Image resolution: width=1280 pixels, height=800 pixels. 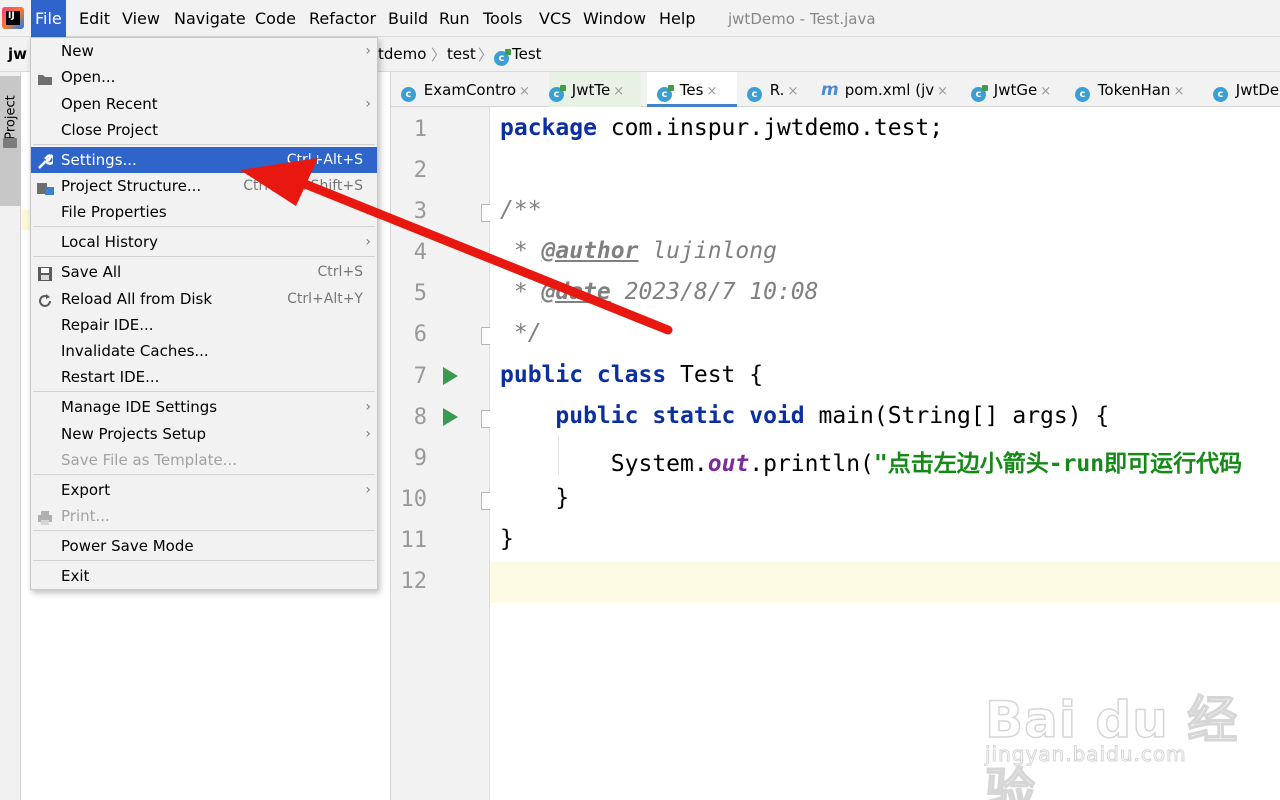 I want to click on window-title: jwtDemo - Test.java, so click(x=802, y=19).